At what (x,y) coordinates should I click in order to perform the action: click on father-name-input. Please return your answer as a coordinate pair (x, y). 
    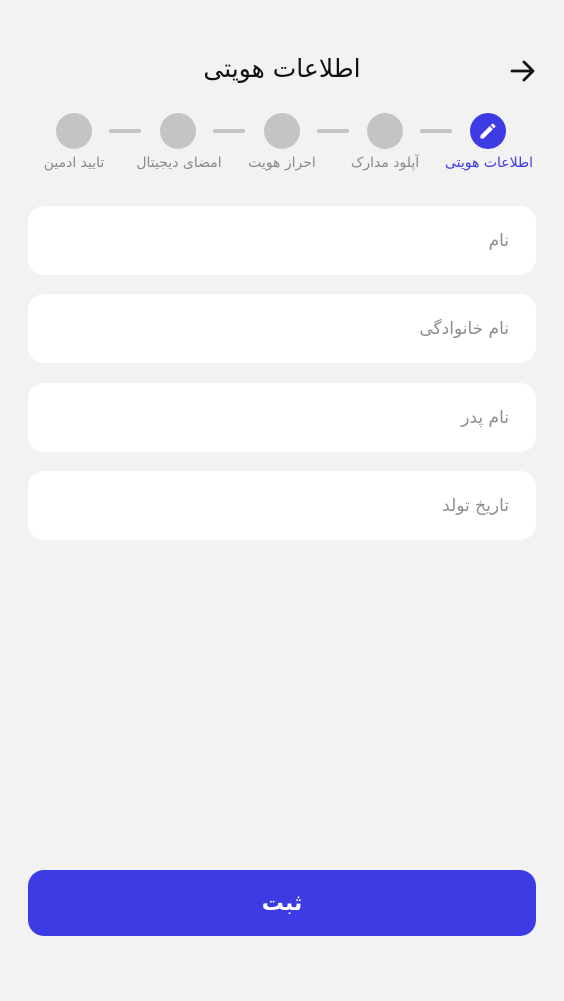
    Looking at the image, I should click on (282, 417).